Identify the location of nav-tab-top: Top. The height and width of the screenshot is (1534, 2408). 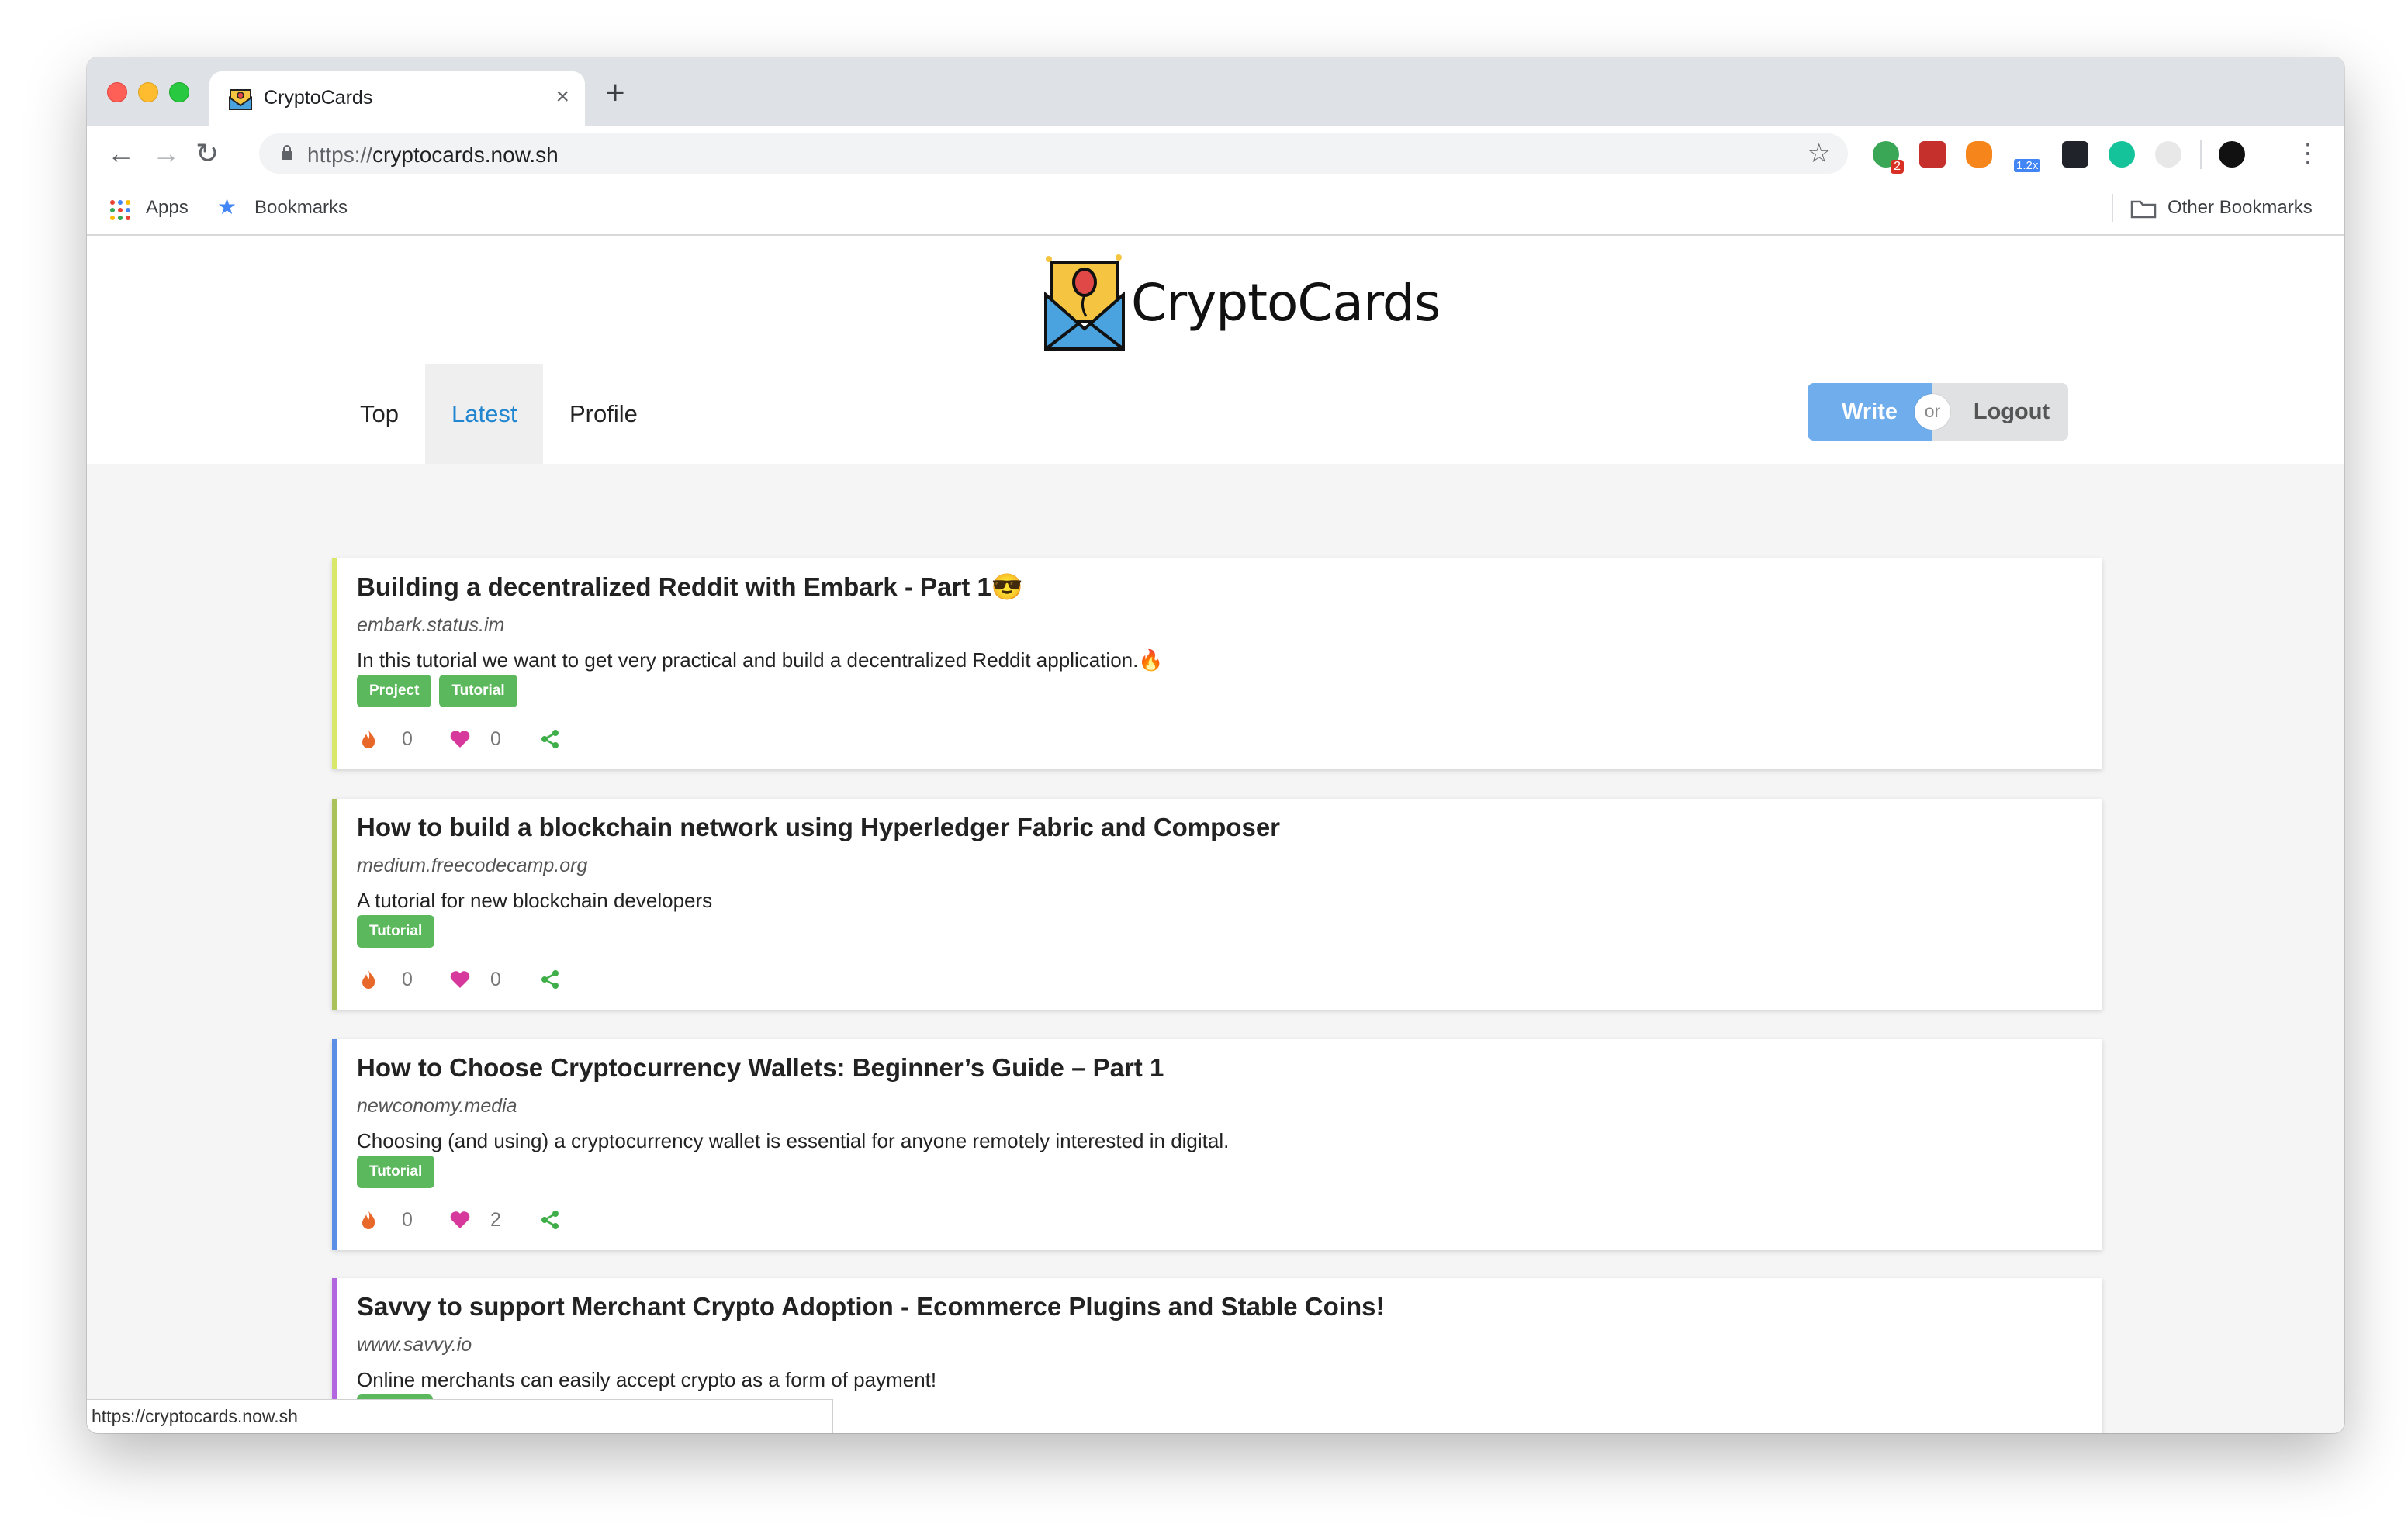
(379, 414).